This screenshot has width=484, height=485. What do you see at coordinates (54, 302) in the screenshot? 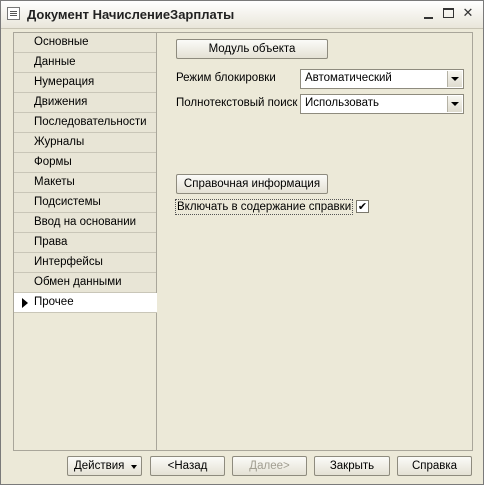
I see `sidebar-item-other-label: Прочее` at bounding box center [54, 302].